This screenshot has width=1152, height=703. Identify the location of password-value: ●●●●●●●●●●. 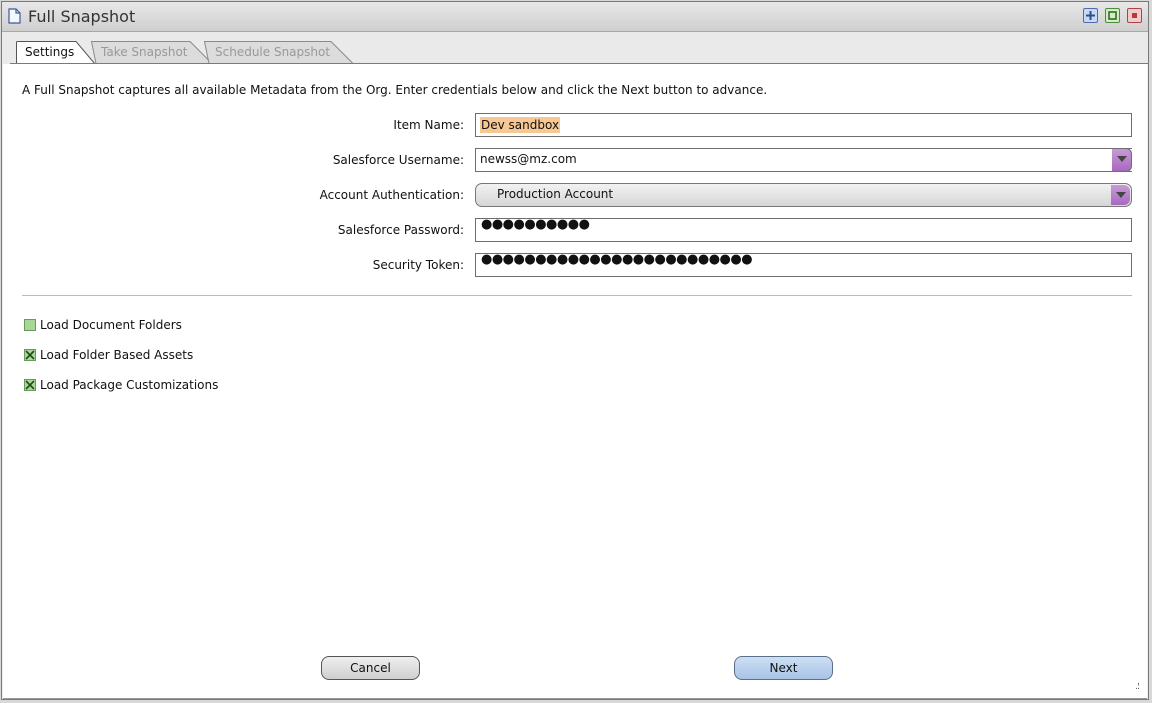
(535, 224).